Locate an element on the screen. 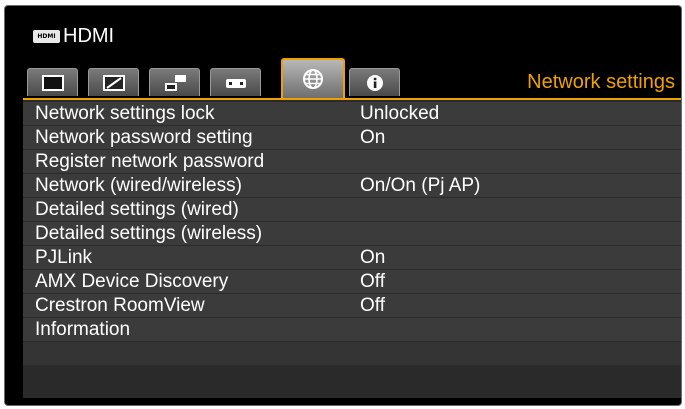 The height and width of the screenshot is (409, 685). tab-install-settings is located at coordinates (113, 82).